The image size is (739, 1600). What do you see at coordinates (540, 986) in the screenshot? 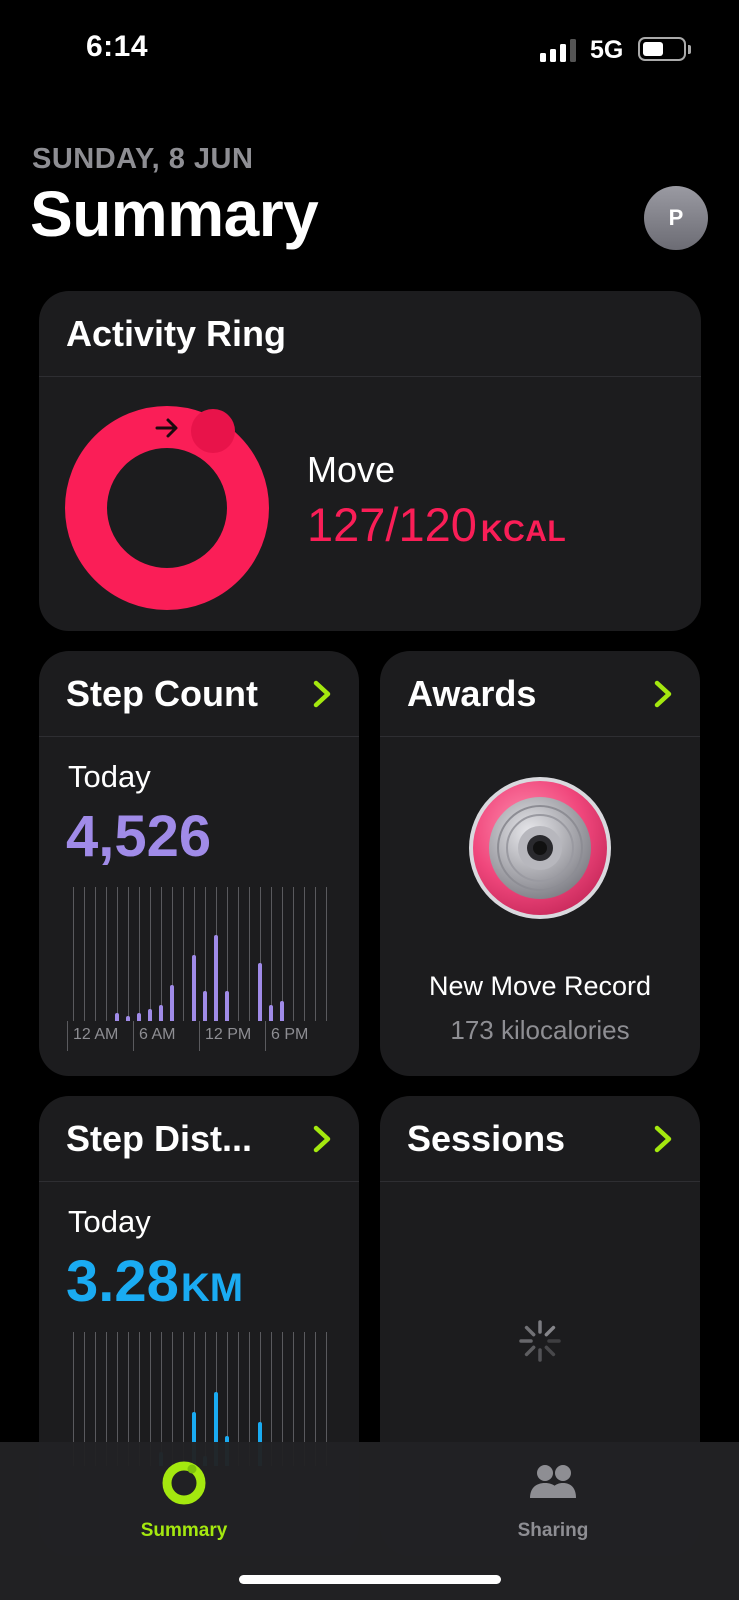
I see `award-name: New Move Record` at bounding box center [540, 986].